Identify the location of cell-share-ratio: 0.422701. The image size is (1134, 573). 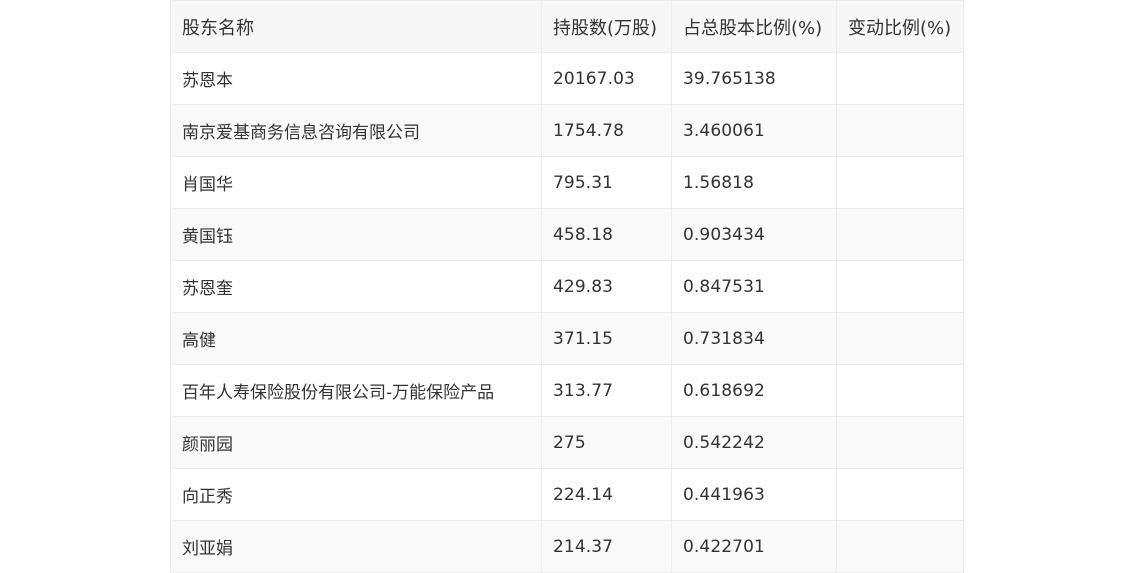
(754, 546).